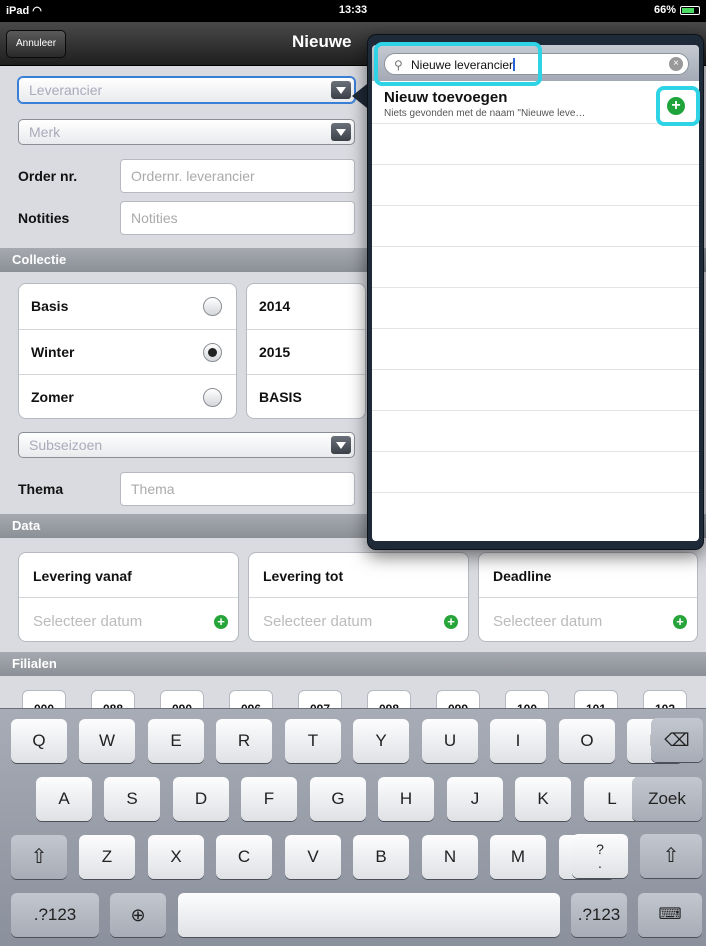 The height and width of the screenshot is (946, 706). I want to click on key-z: Z, so click(107, 857).